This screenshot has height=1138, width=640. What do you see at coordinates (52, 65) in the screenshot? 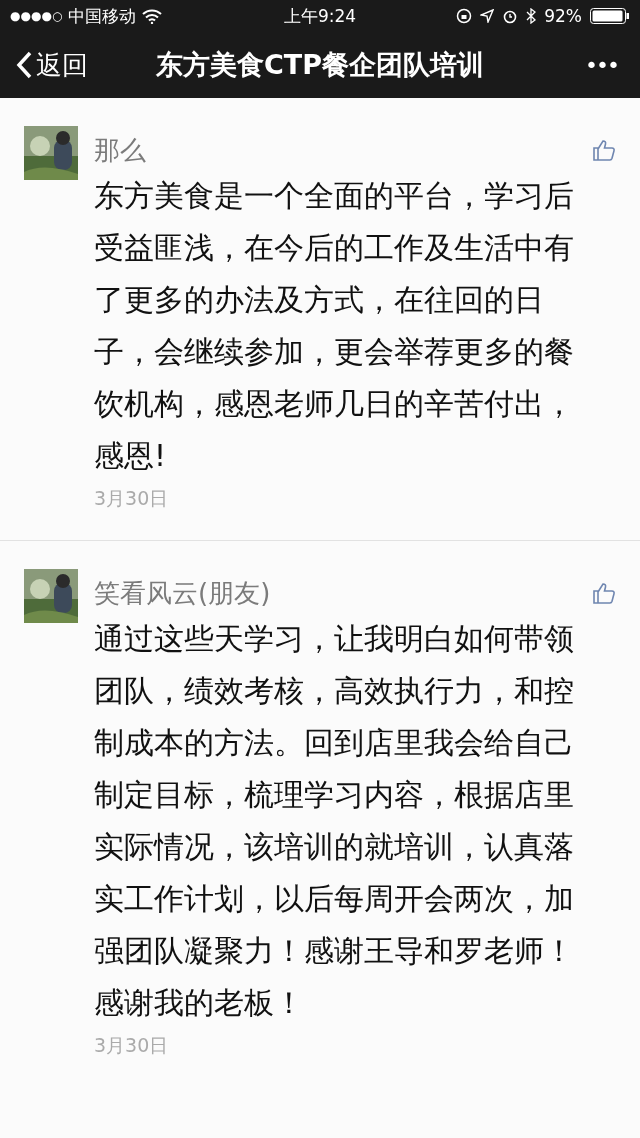
I see `back-button: 返回` at bounding box center [52, 65].